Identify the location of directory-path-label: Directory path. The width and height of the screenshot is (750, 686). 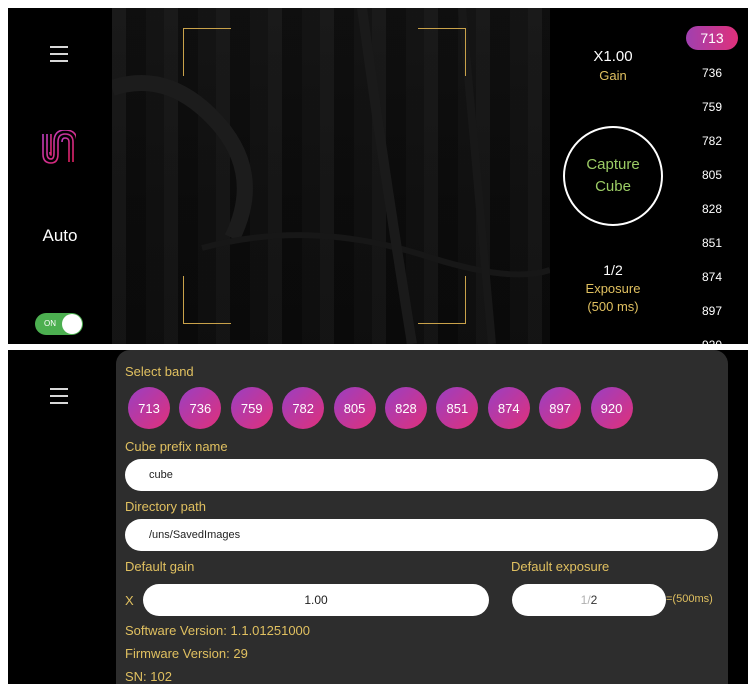
(165, 506).